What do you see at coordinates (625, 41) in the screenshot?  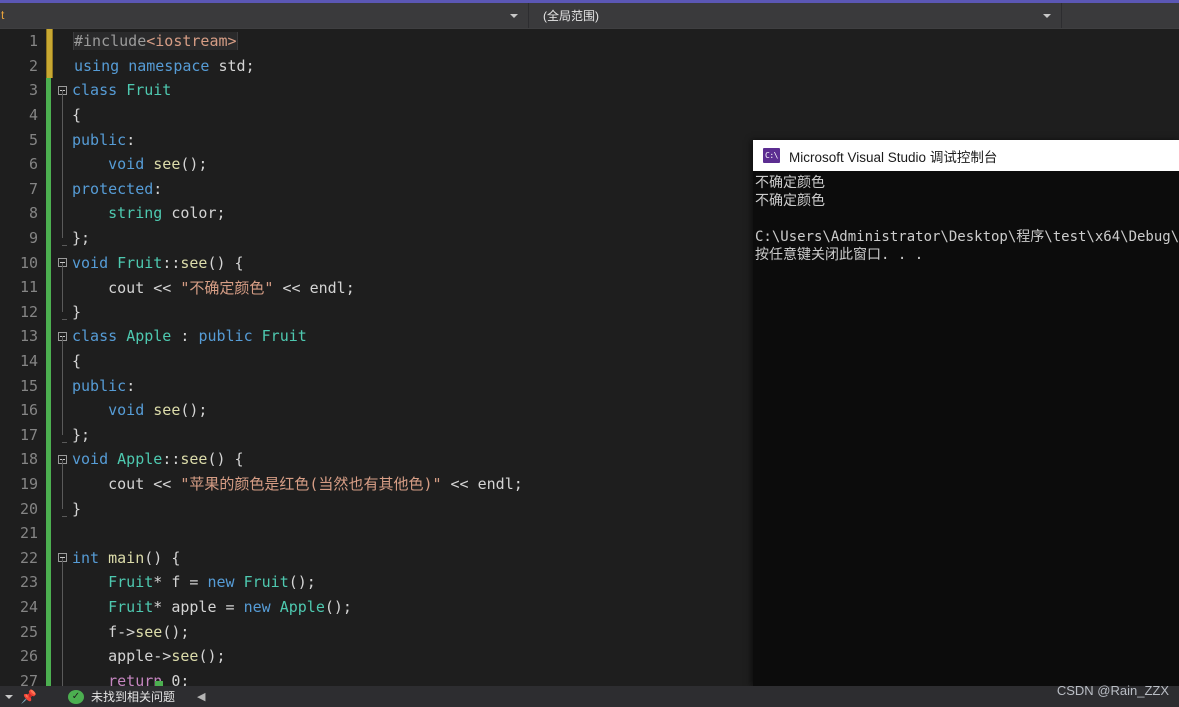 I see `code-line-text: #include<iostream>` at bounding box center [625, 41].